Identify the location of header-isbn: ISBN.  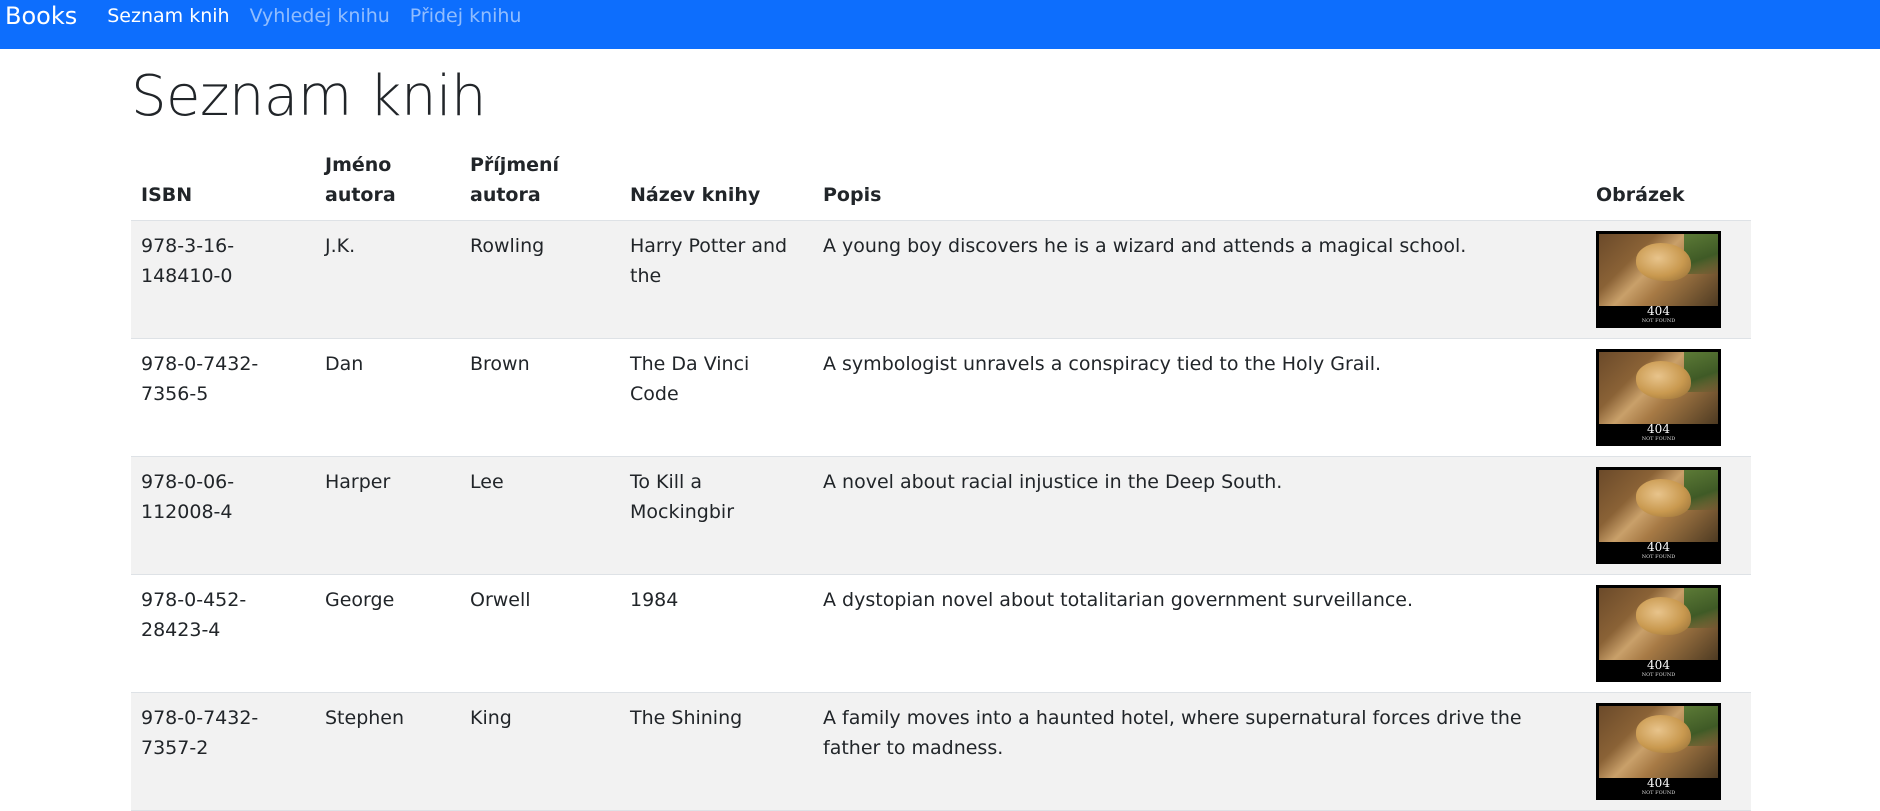
(223, 185).